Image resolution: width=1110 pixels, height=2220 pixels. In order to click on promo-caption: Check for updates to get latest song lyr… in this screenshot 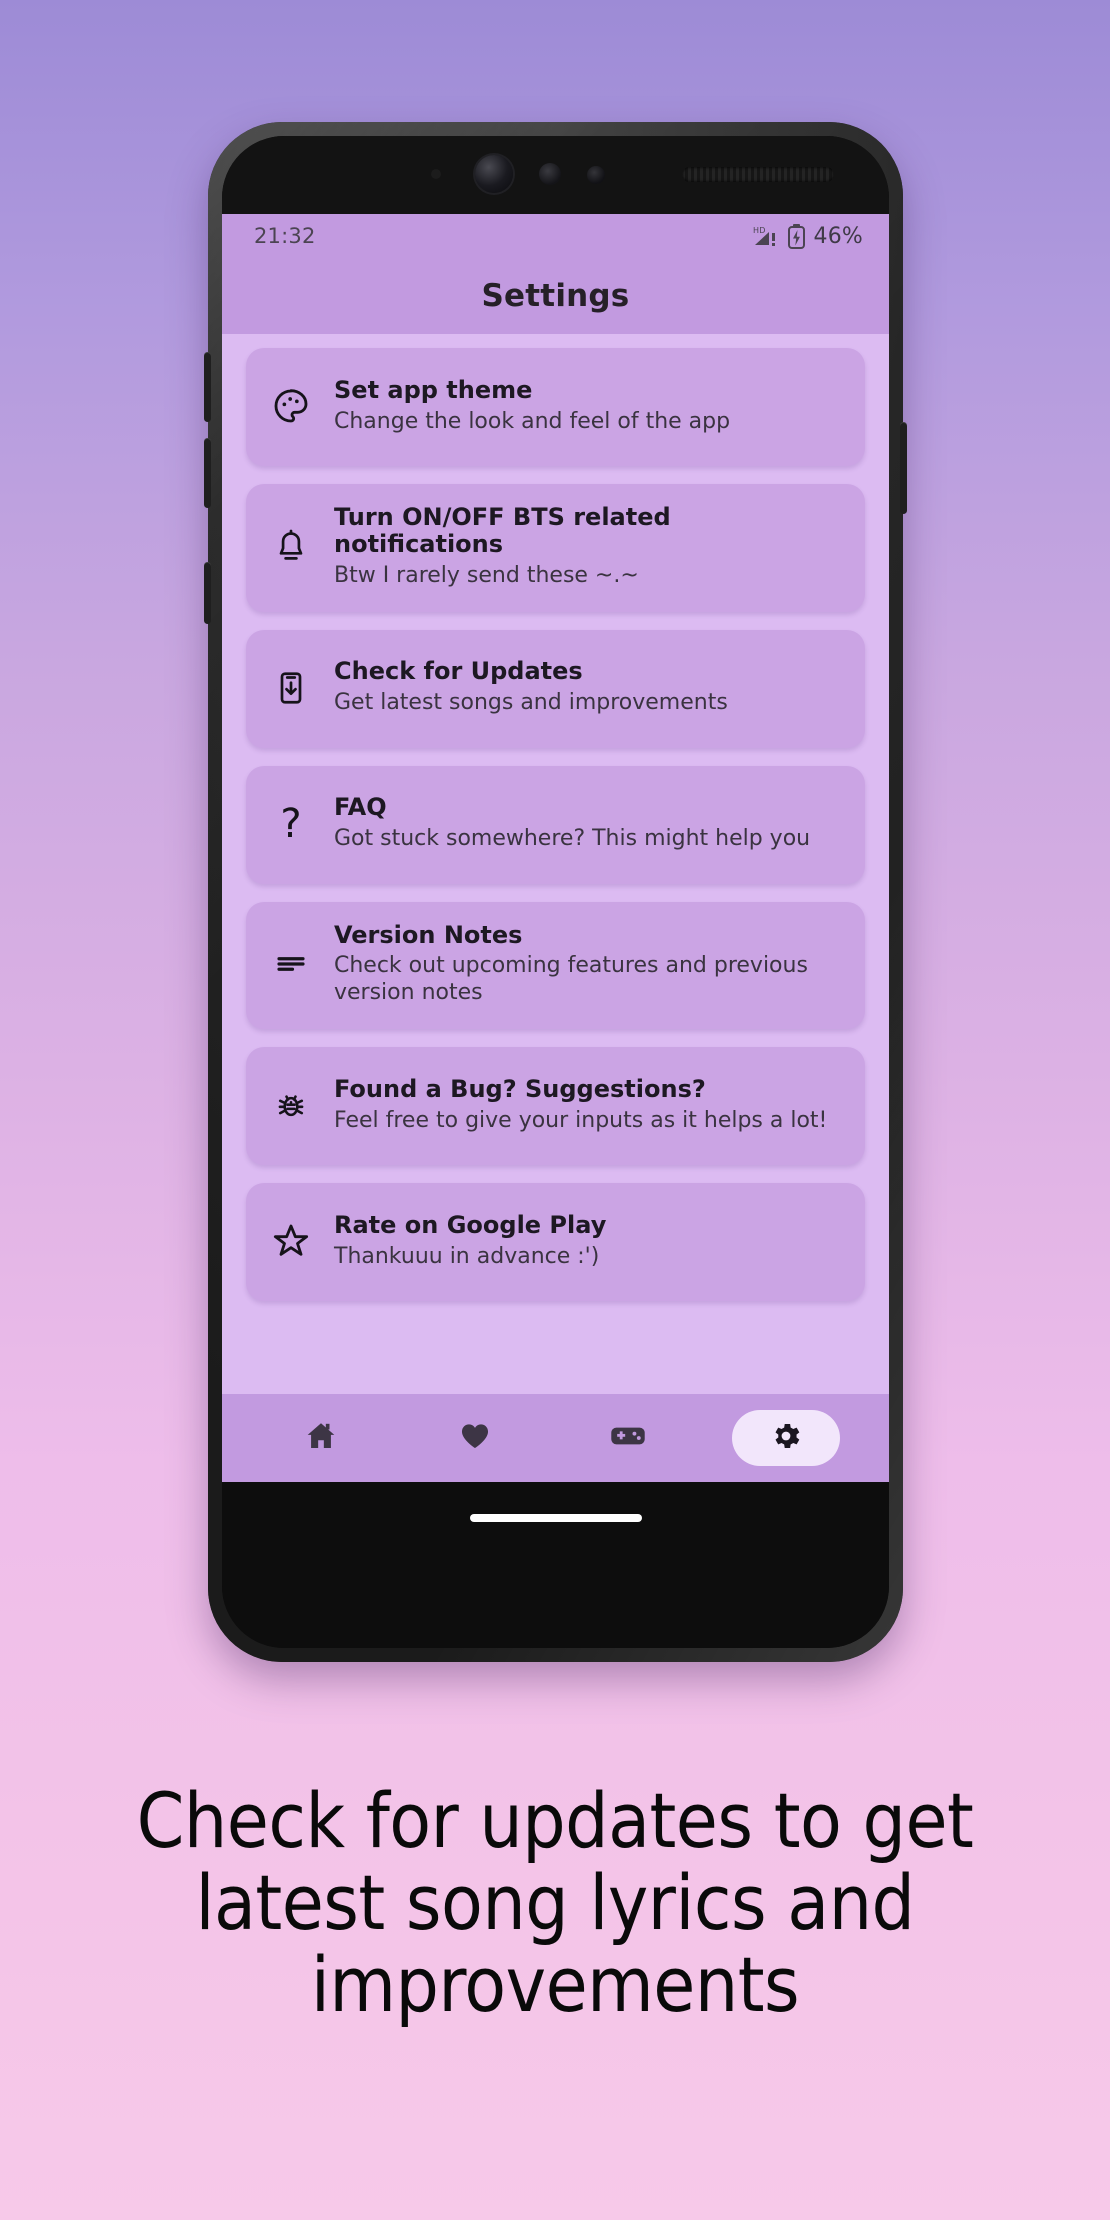, I will do `click(555, 1903)`.